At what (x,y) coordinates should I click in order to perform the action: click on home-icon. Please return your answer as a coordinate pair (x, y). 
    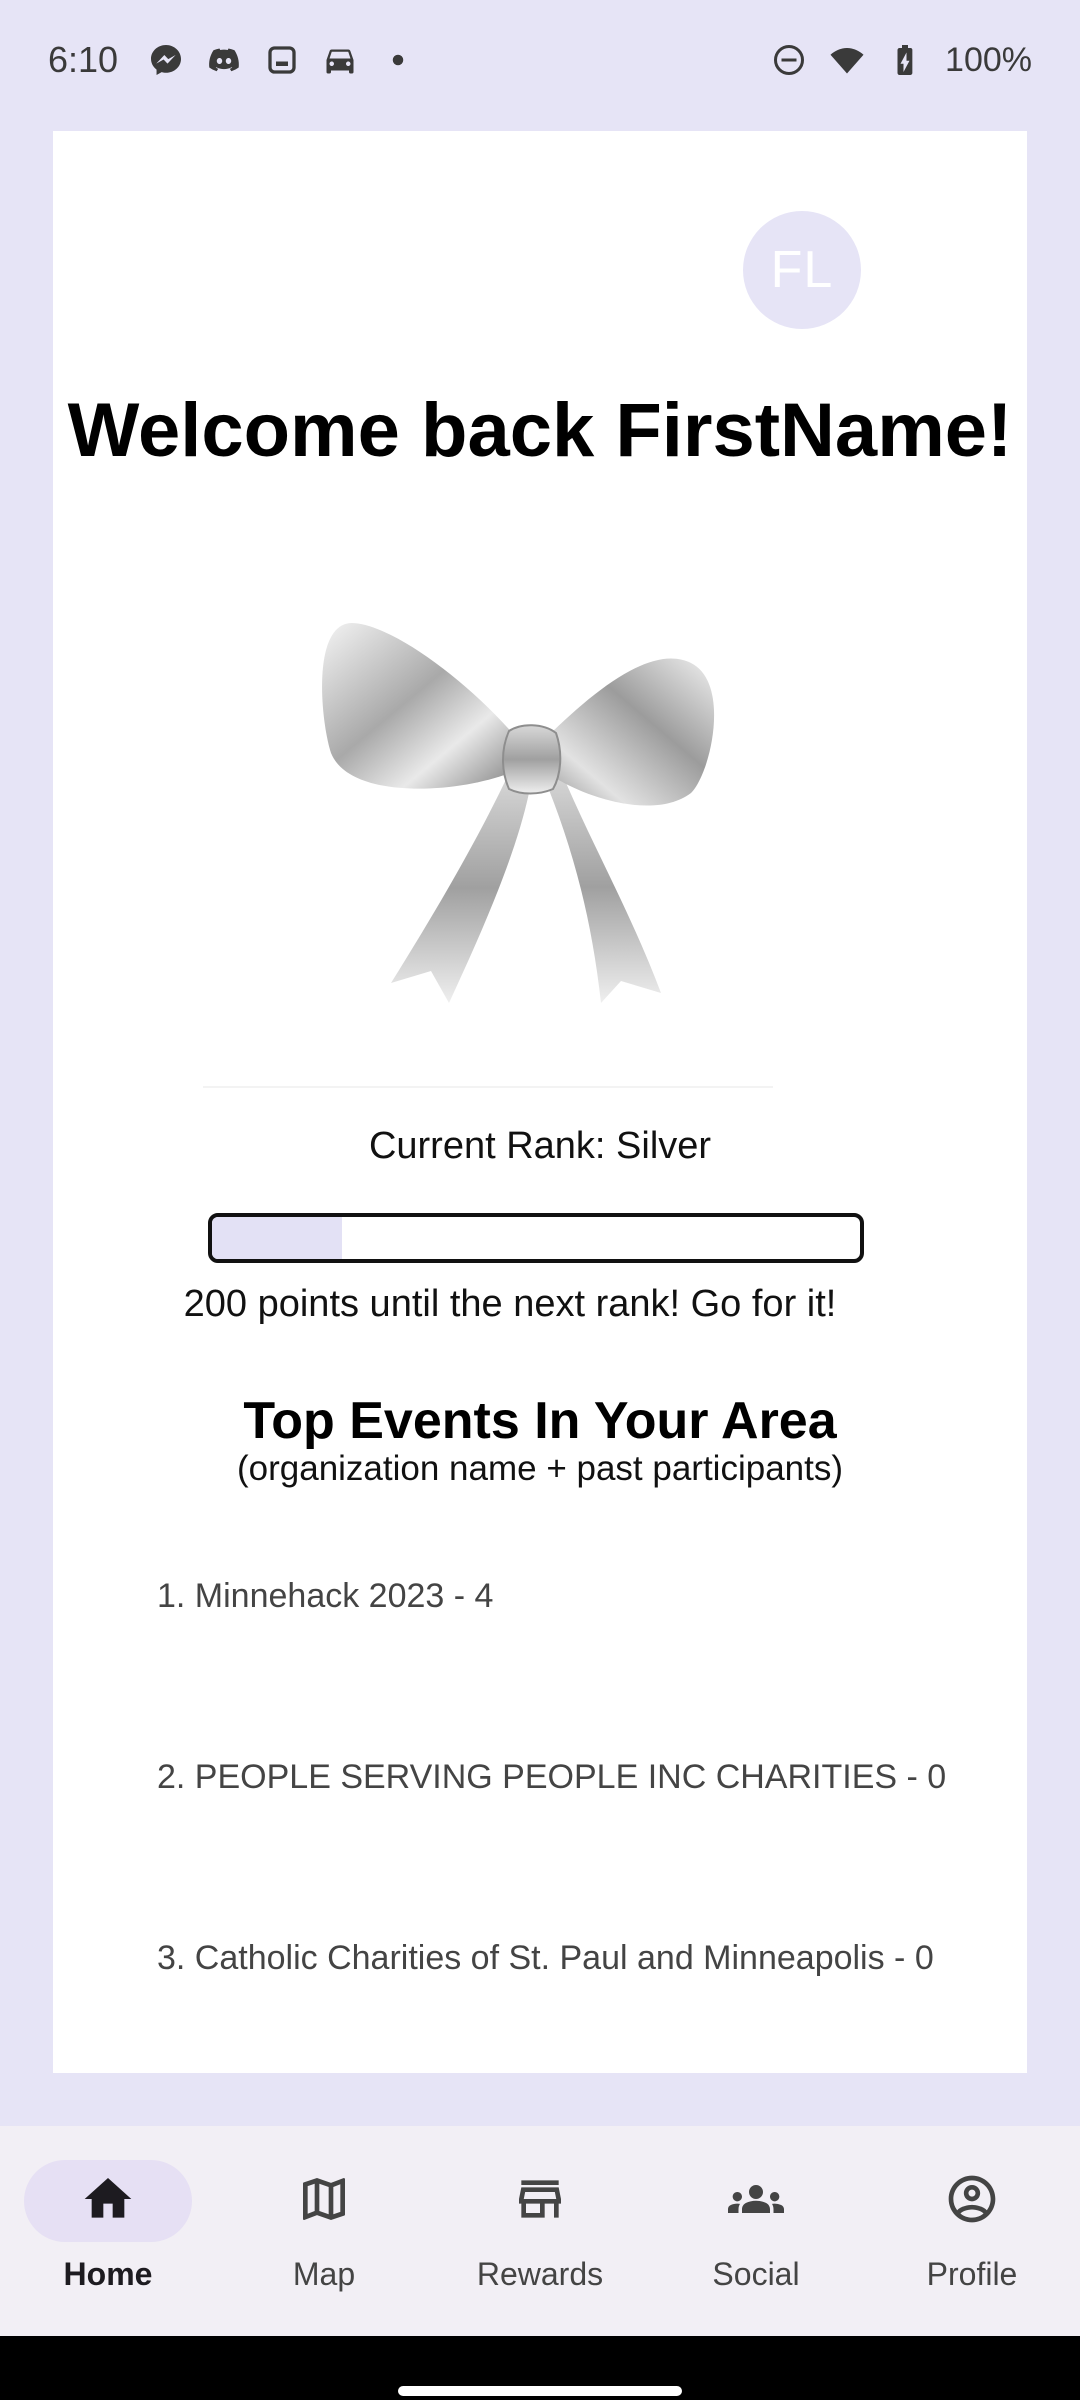
    Looking at the image, I should click on (108, 2201).